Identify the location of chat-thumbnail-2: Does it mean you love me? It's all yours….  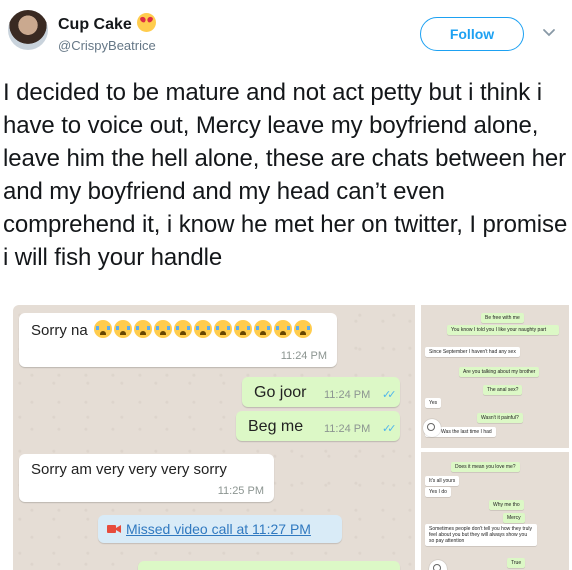
(495, 511).